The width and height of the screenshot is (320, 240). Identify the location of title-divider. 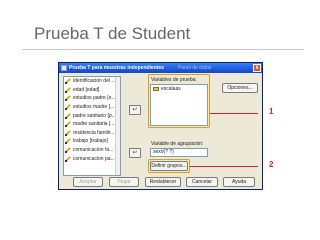
(163, 49).